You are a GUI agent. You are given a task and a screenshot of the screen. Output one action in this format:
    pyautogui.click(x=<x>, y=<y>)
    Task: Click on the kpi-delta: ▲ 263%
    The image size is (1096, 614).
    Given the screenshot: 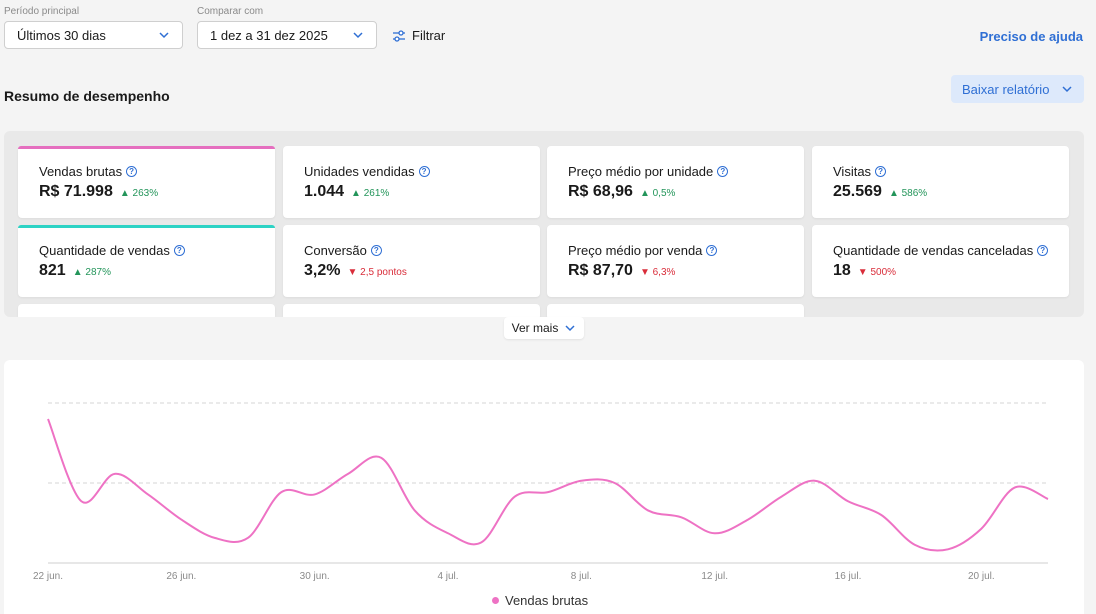 What is the action you would take?
    pyautogui.click(x=139, y=193)
    